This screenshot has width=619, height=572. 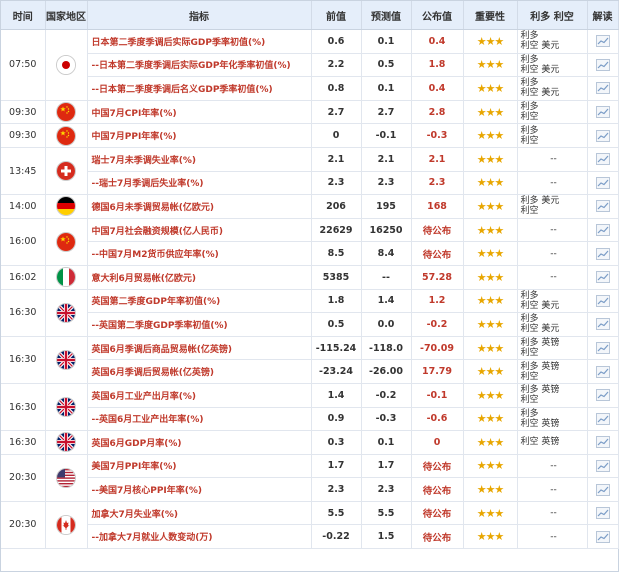 What do you see at coordinates (199, 206) in the screenshot?
I see `indicator-name: 德国6月未季调贸易帐(亿欧元)` at bounding box center [199, 206].